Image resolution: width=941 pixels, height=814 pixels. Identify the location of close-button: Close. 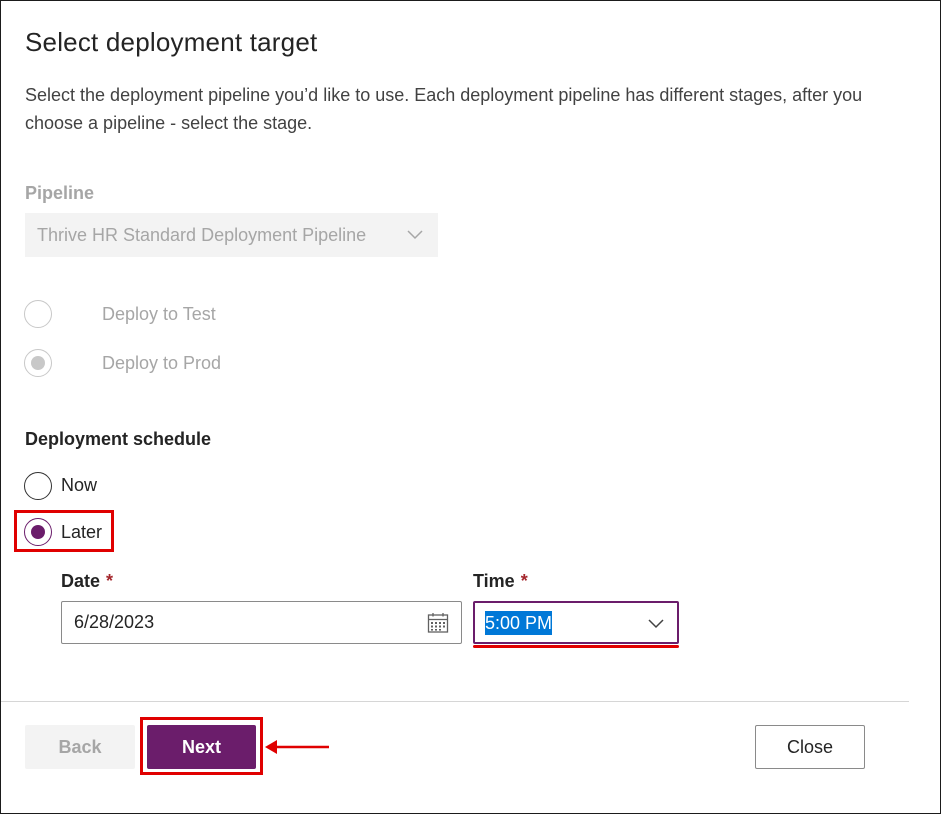
(810, 747).